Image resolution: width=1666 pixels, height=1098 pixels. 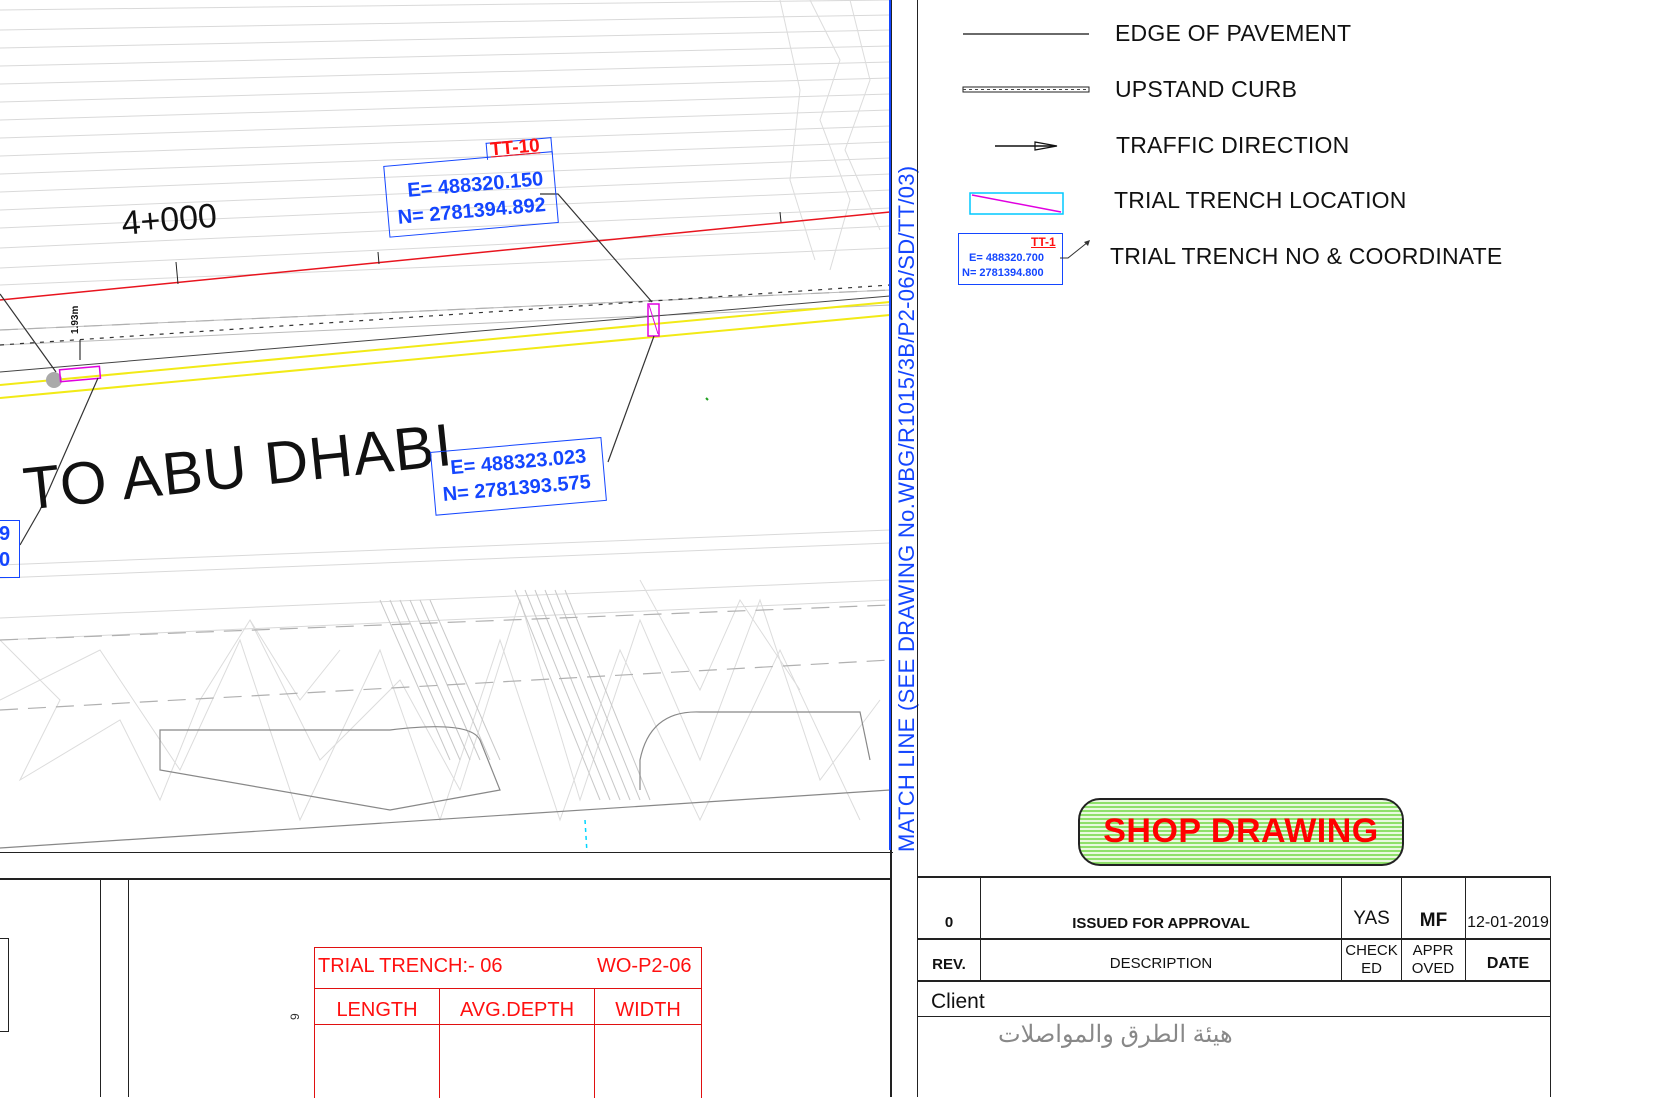 I want to click on legend-edge-of-pavement: EDGE OF PAVEMENT, so click(x=1233, y=33).